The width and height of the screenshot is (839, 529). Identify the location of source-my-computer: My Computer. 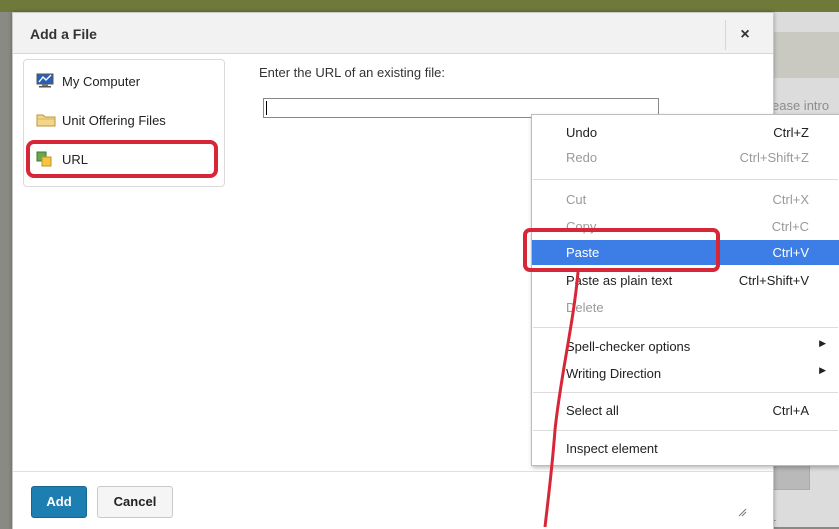
(88, 81).